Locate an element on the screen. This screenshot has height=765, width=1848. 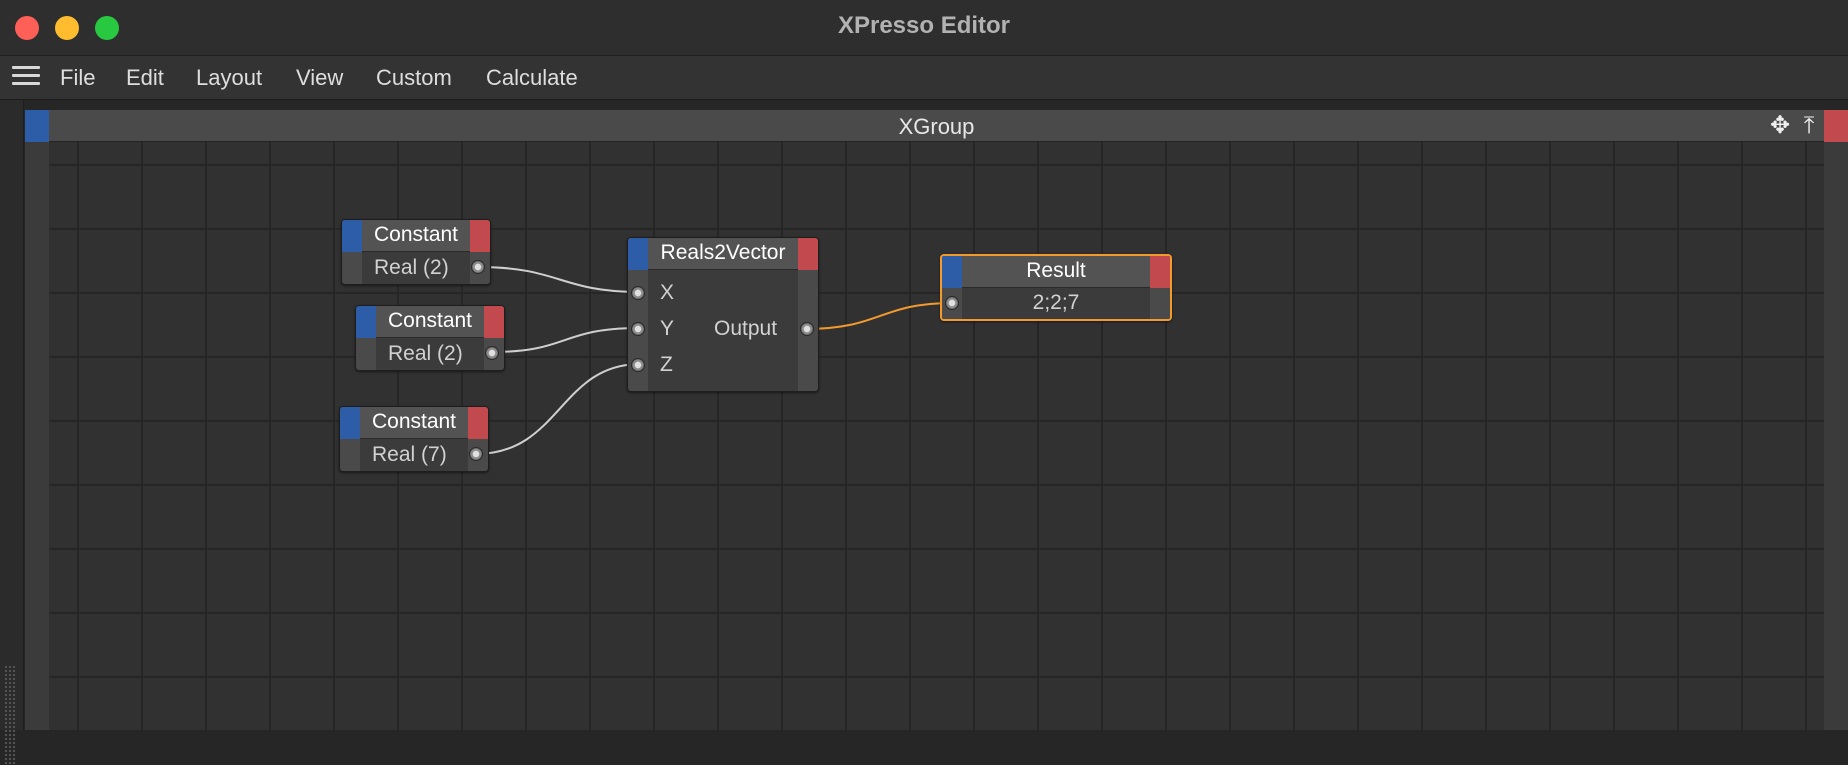
reals2vector-y-label: Y is located at coordinates (667, 328).